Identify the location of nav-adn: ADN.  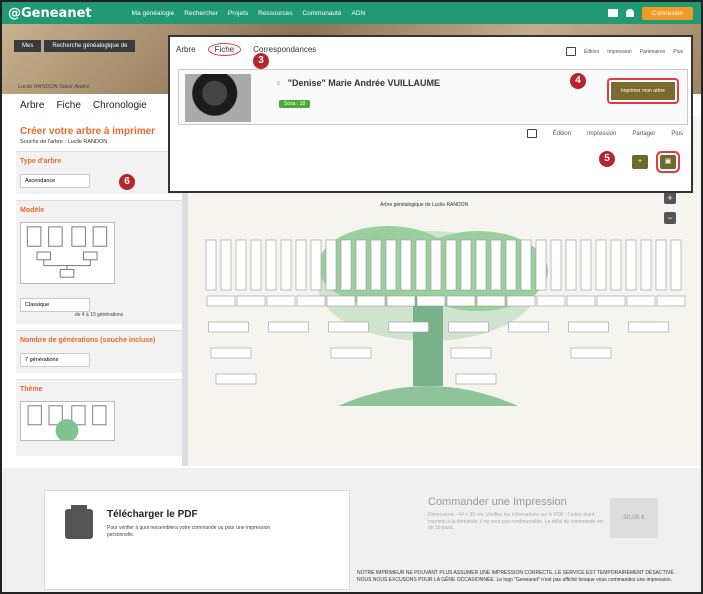
(358, 13).